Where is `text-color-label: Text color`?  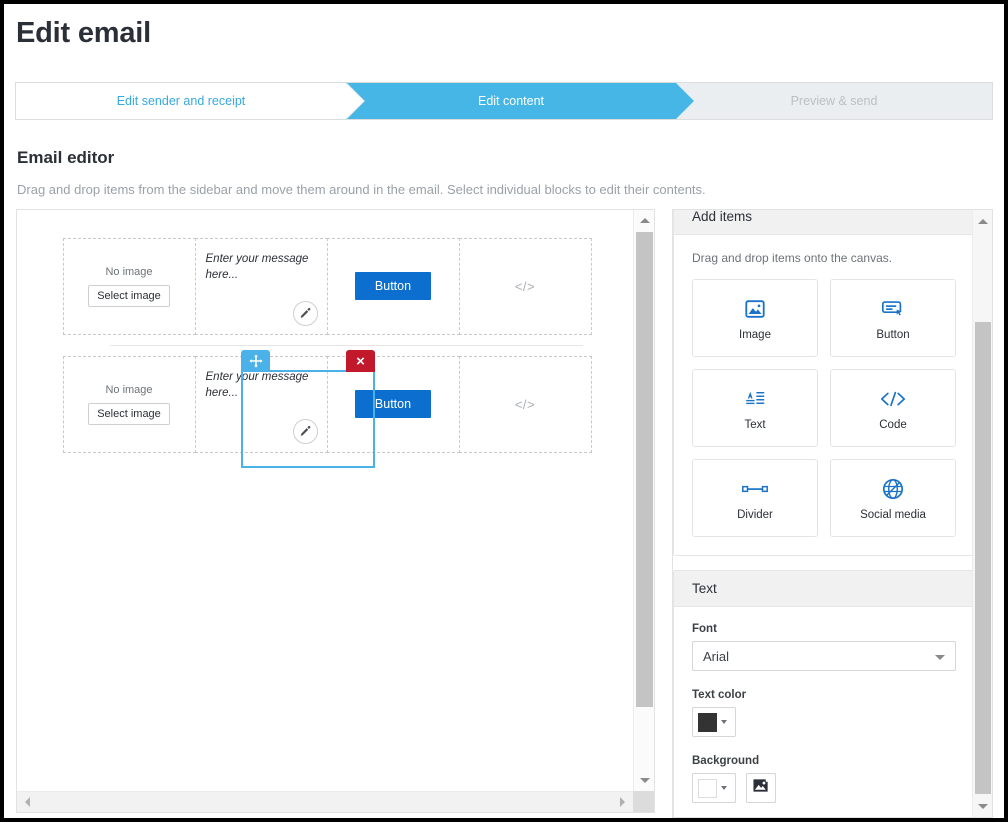
text-color-label: Text color is located at coordinates (719, 695).